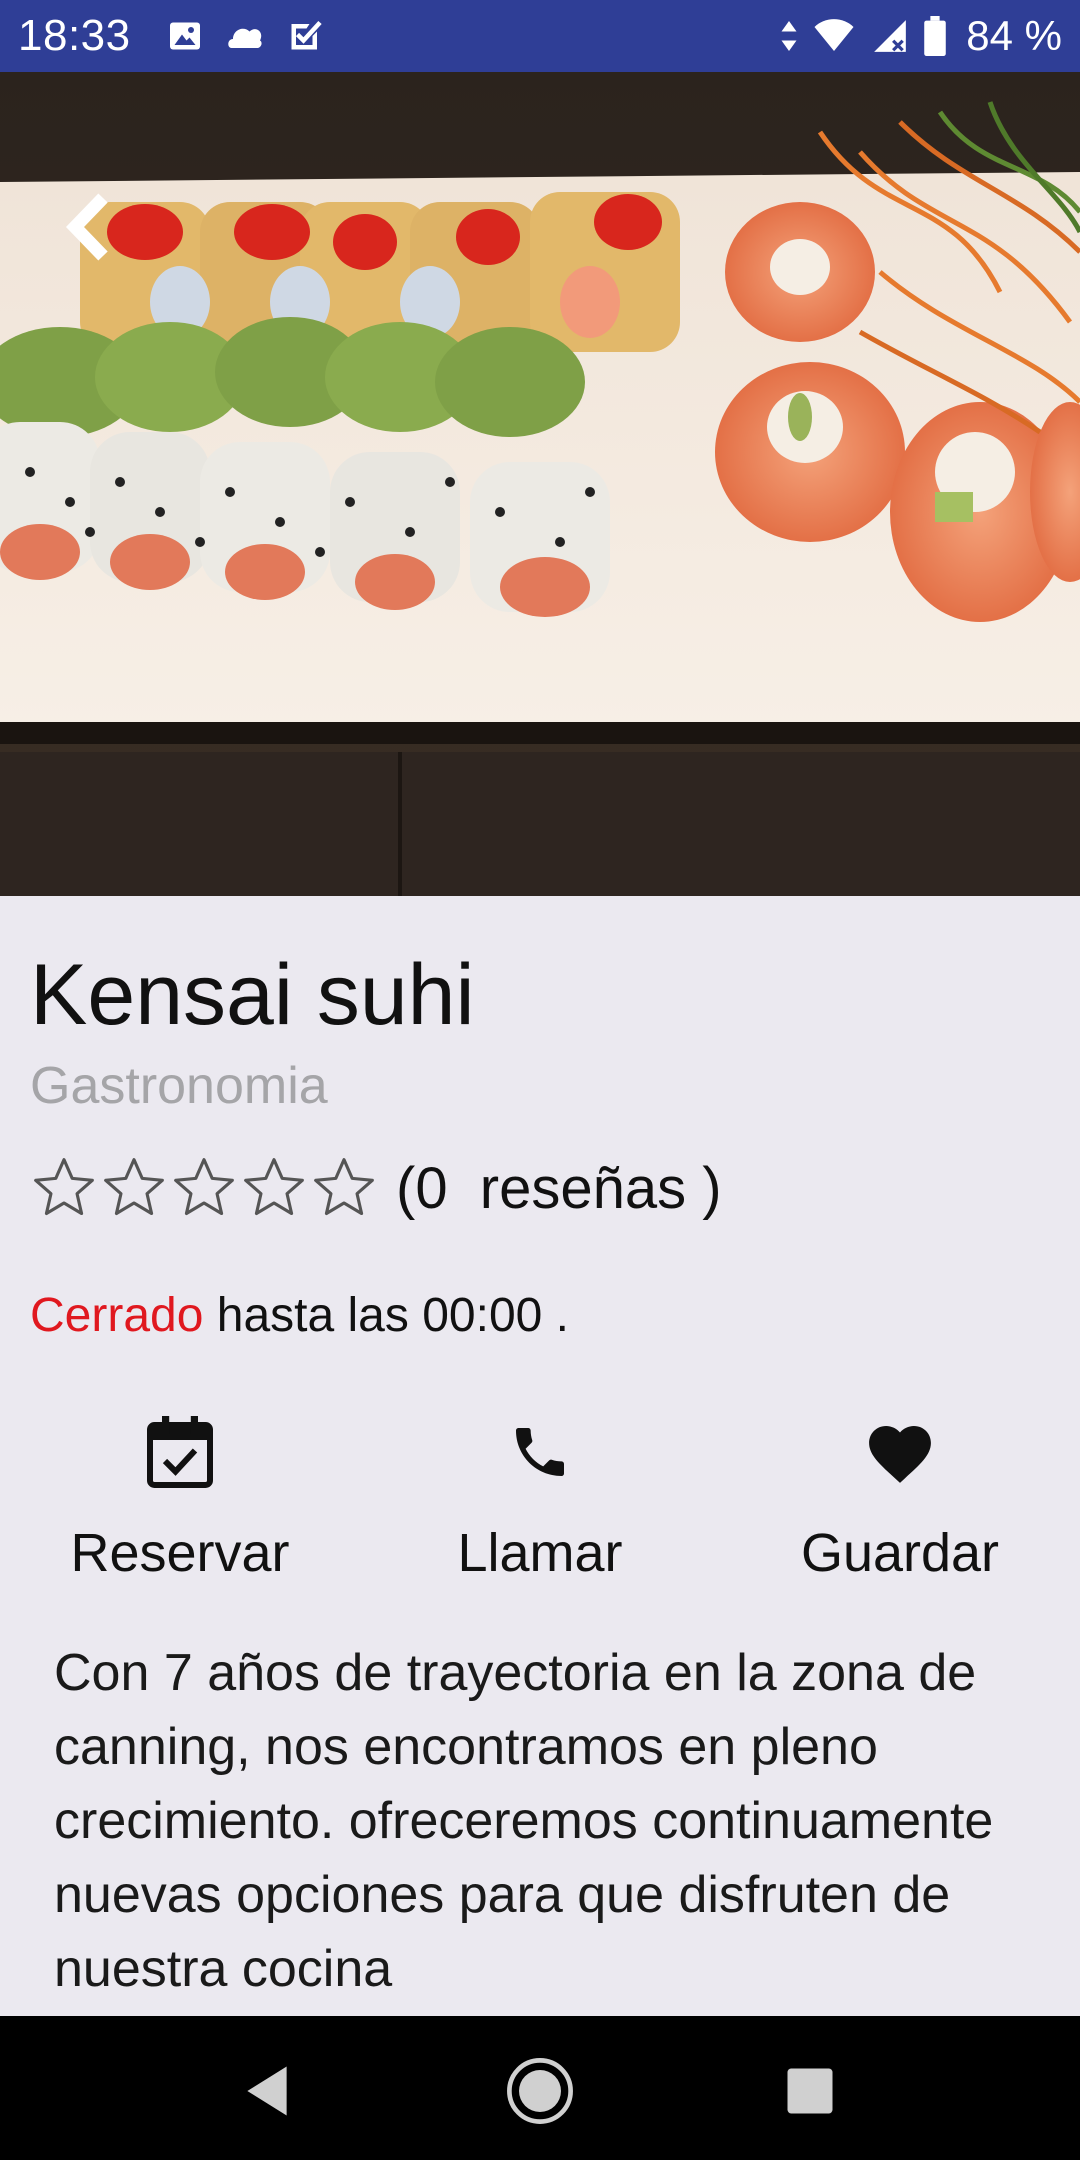  I want to click on chevron-left-icon, so click(86, 227).